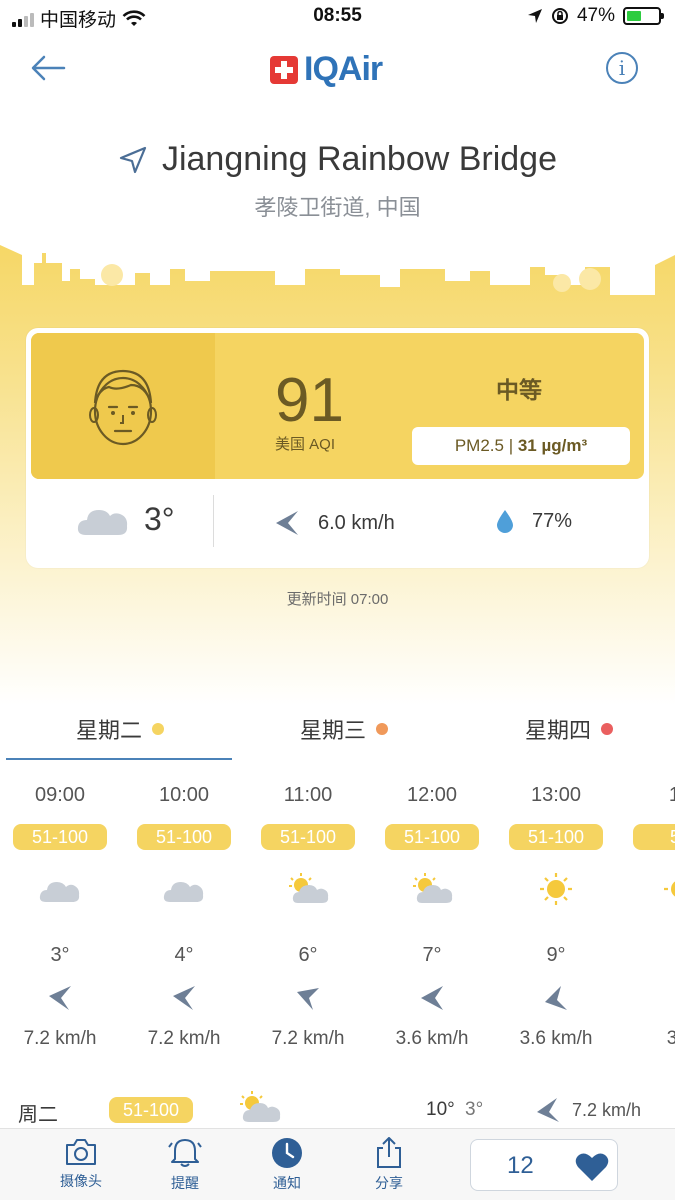  I want to click on tab-label: 星期二, so click(109, 730).